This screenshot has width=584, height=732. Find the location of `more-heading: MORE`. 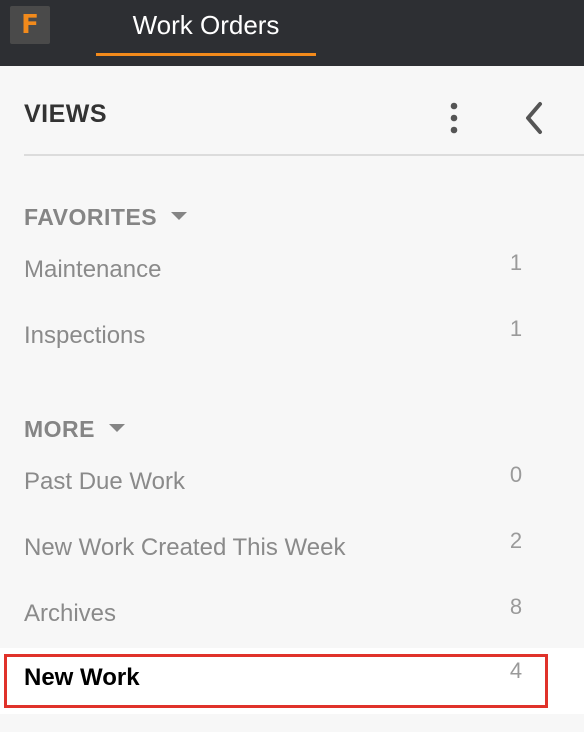

more-heading: MORE is located at coordinates (74, 431).